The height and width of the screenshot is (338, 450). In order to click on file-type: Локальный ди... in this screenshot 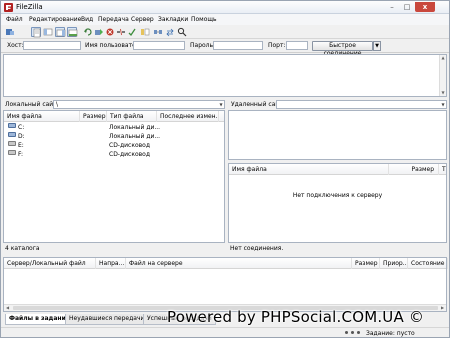, I will do `click(135, 127)`.